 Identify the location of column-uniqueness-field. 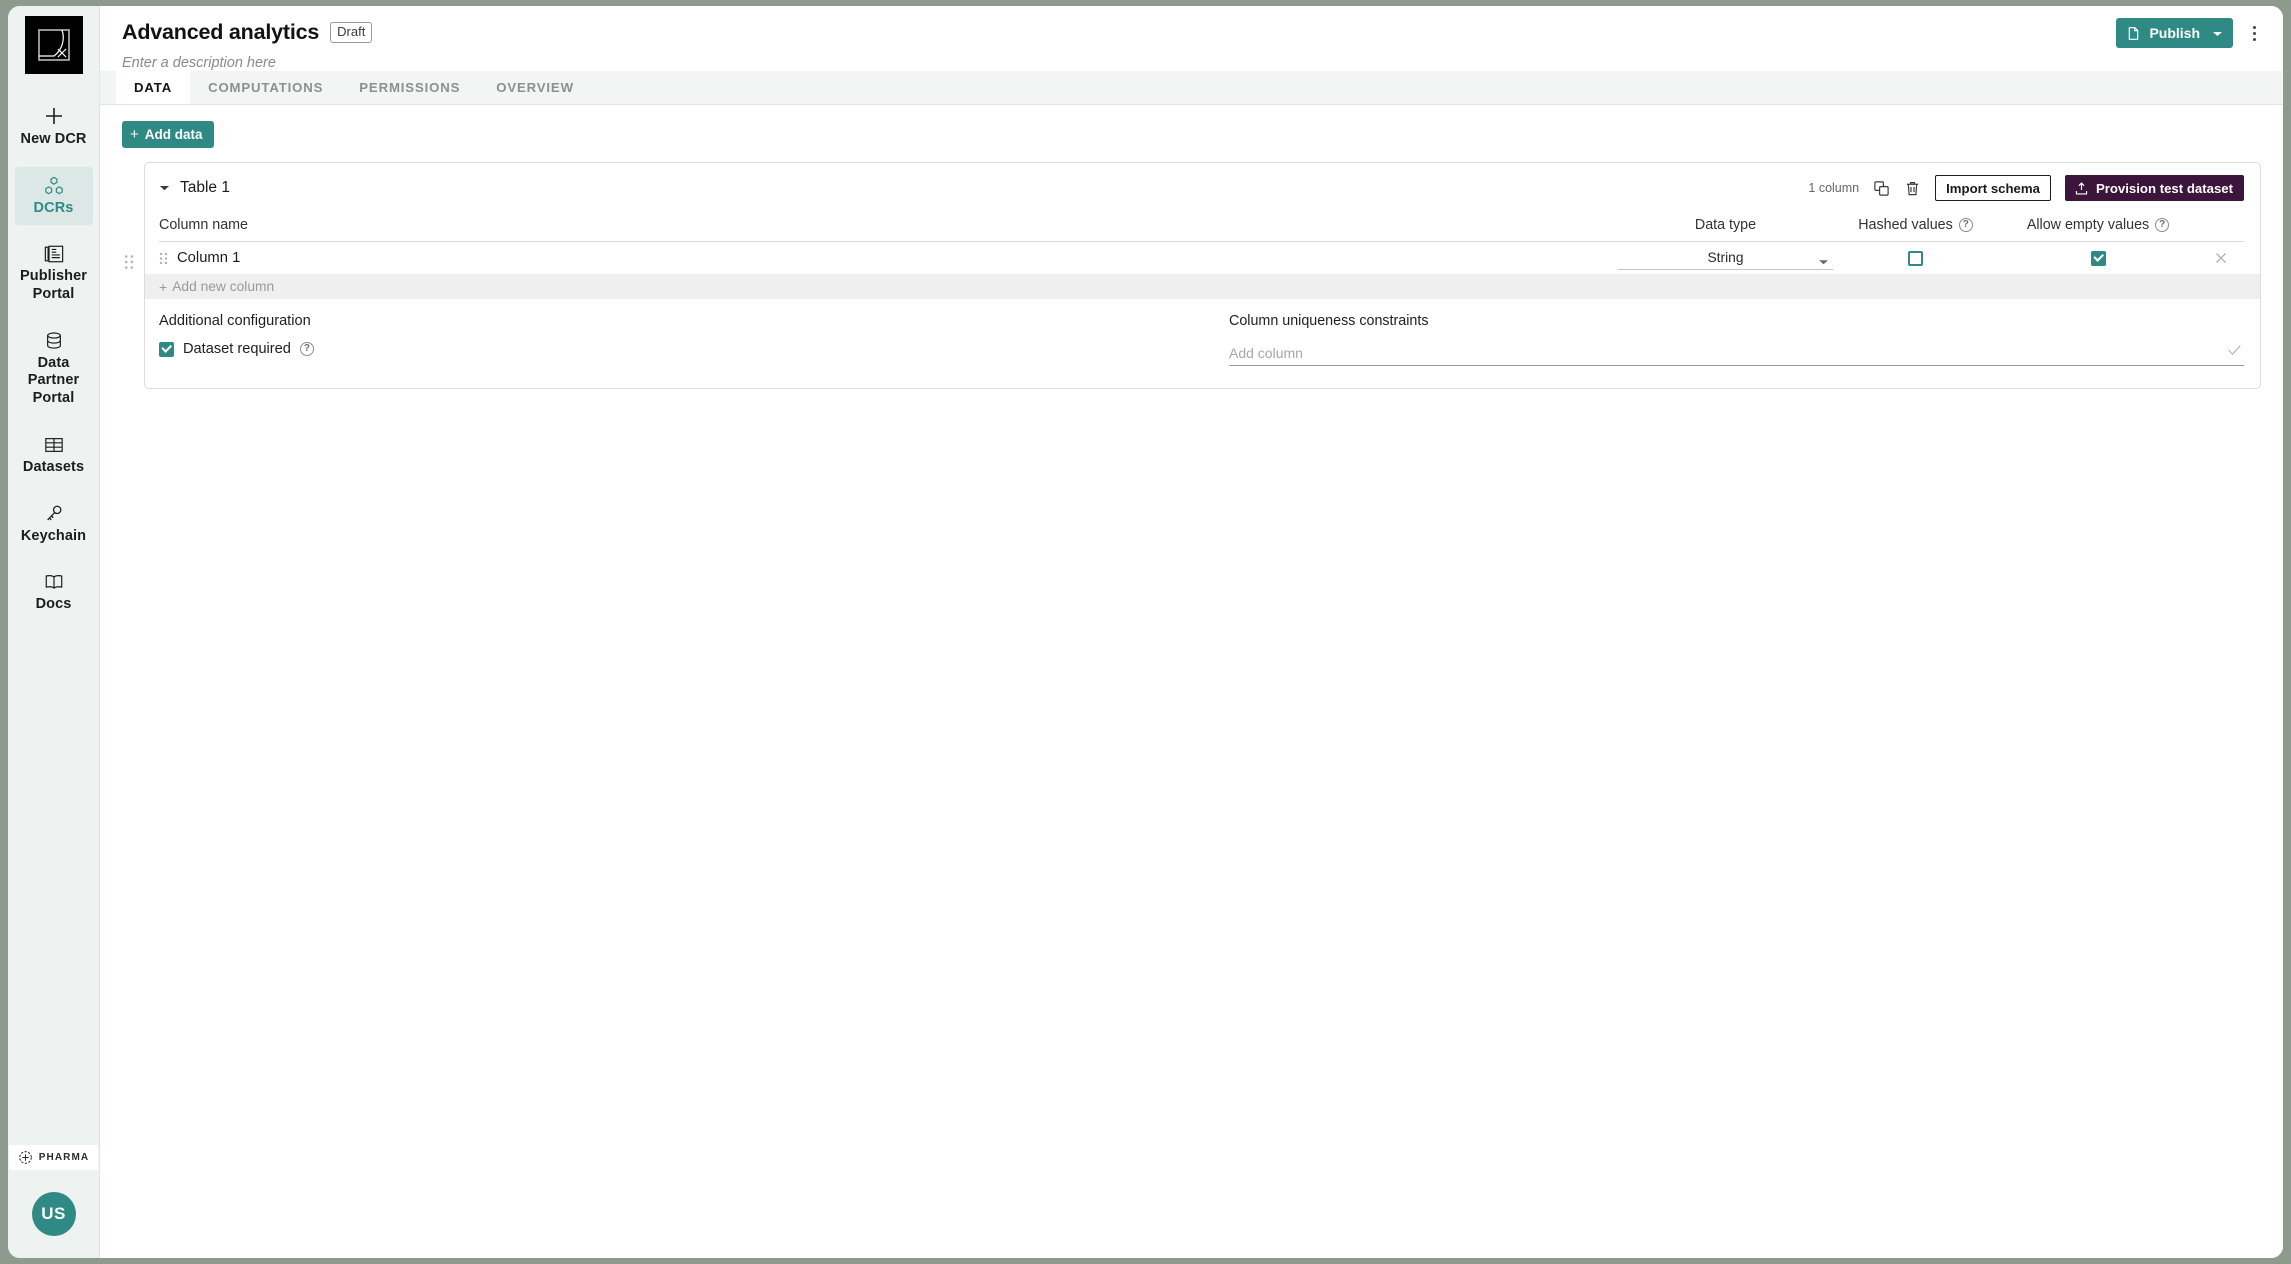
(1736, 353).